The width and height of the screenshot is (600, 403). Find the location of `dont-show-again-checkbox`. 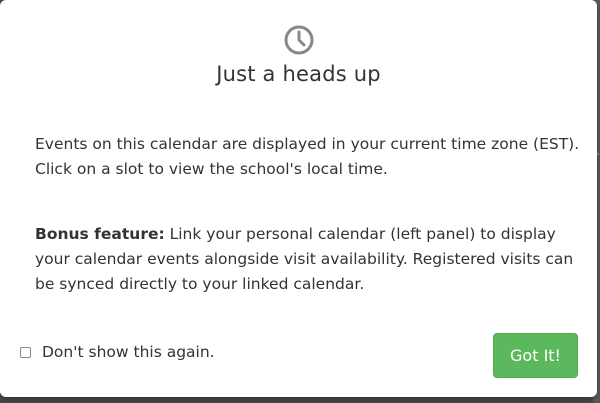

dont-show-again-checkbox is located at coordinates (25, 352).